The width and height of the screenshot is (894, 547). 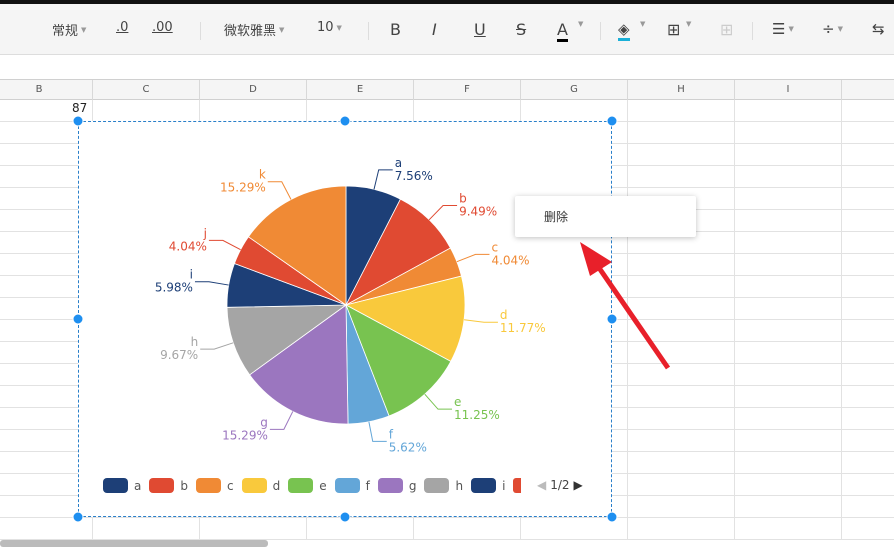 I want to click on legend-pager: ◀ 1/2 ▶, so click(x=560, y=485).